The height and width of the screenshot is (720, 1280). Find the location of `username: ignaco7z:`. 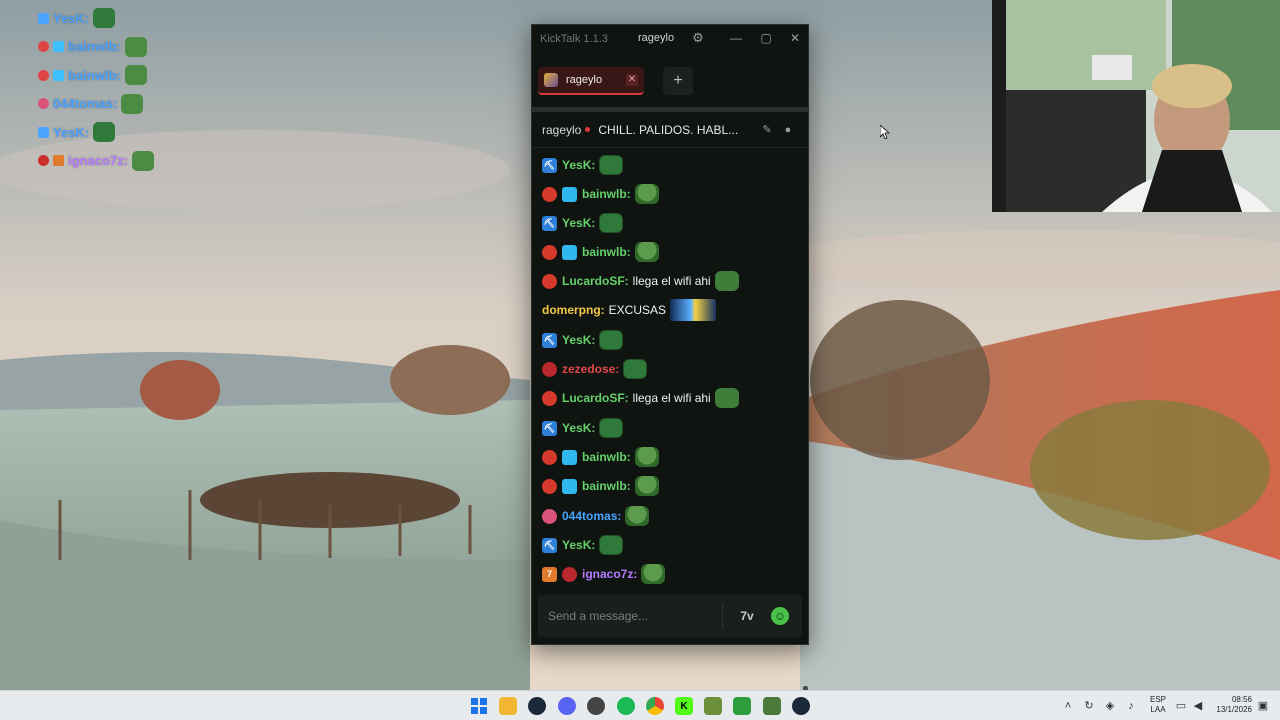

username: ignaco7z: is located at coordinates (609, 574).